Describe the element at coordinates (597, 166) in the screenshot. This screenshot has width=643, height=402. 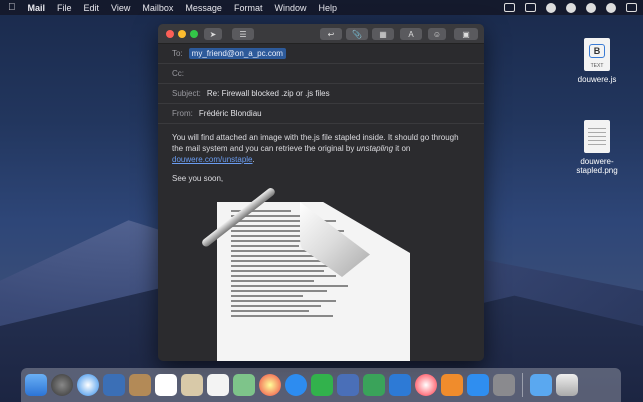
I see `desktop-file-label-2: douwere-stapled.png` at that location.